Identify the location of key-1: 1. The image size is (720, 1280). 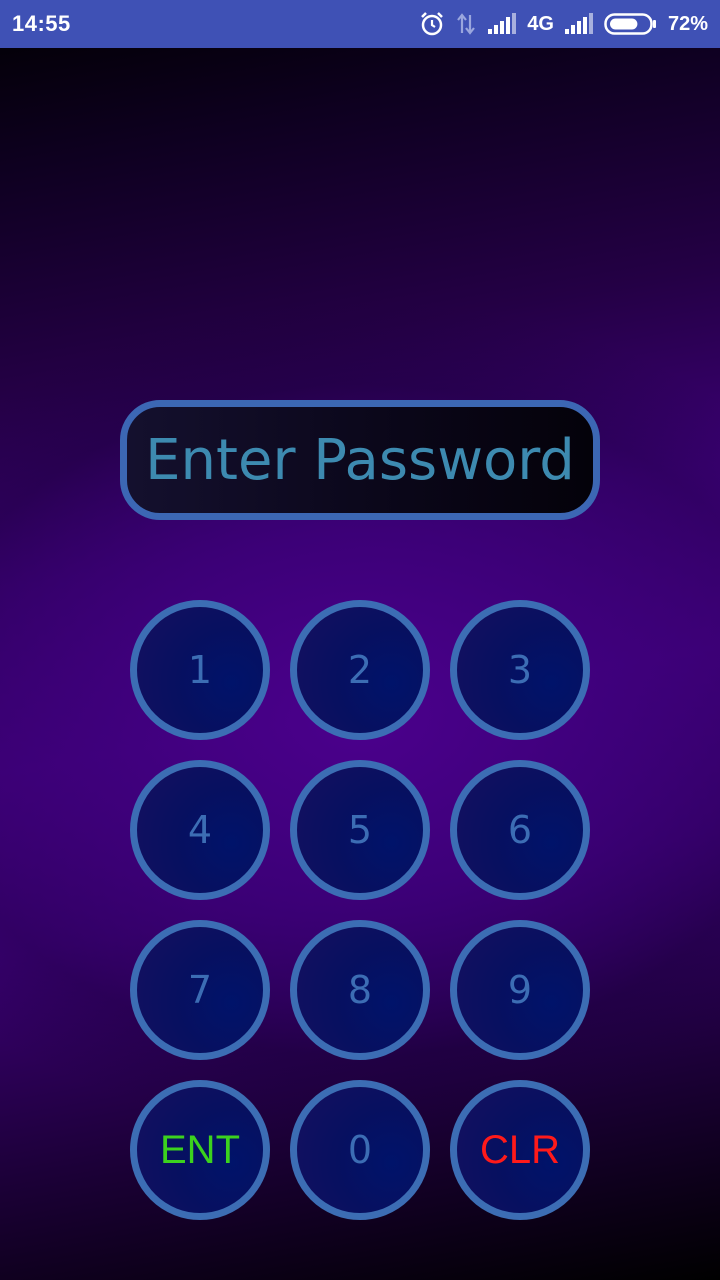
(200, 670).